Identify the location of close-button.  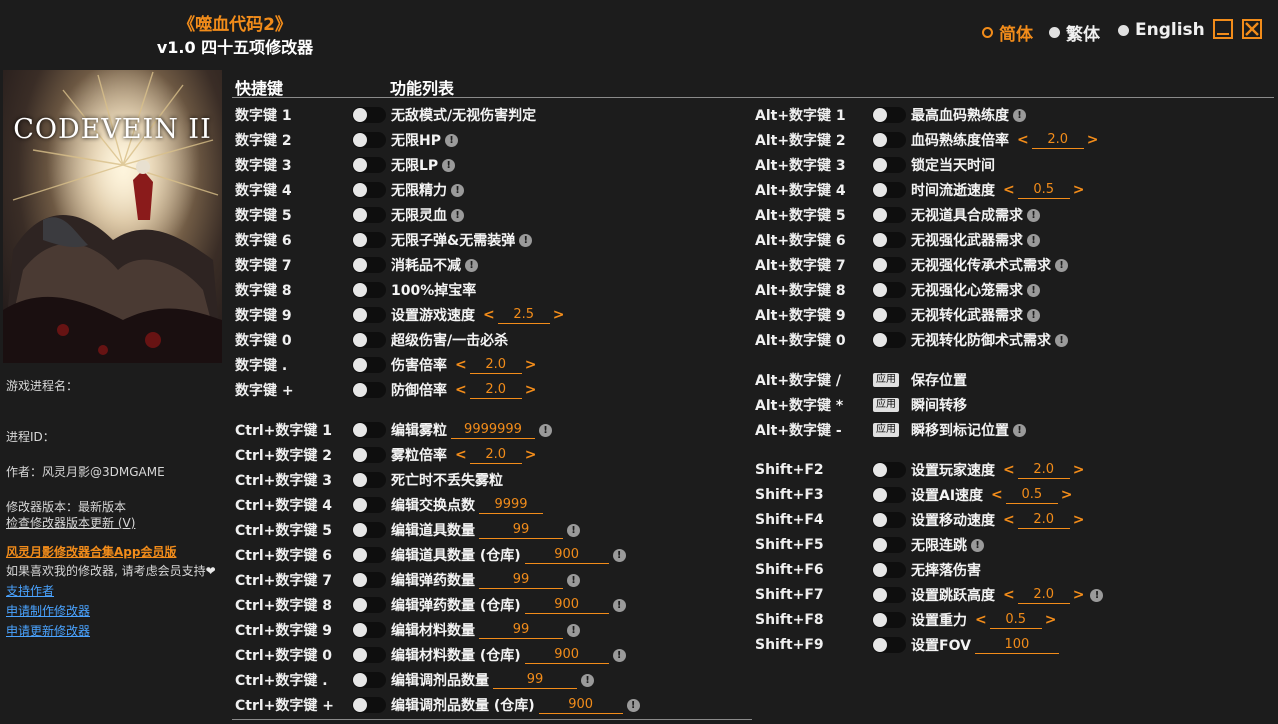
(1252, 29).